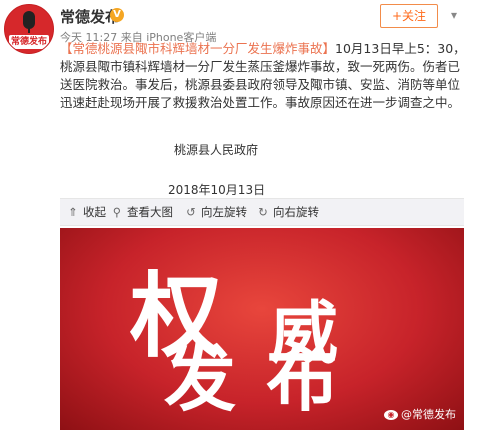 Image resolution: width=480 pixels, height=432 pixels. I want to click on post-date: 2018年10月13日, so click(217, 190).